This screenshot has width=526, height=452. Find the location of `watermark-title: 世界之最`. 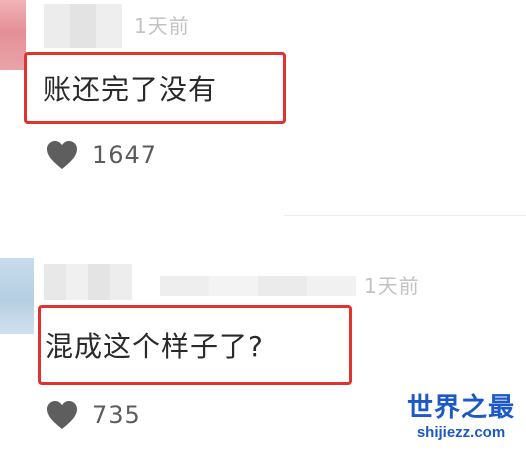

watermark-title: 世界之最 is located at coordinates (460, 408).